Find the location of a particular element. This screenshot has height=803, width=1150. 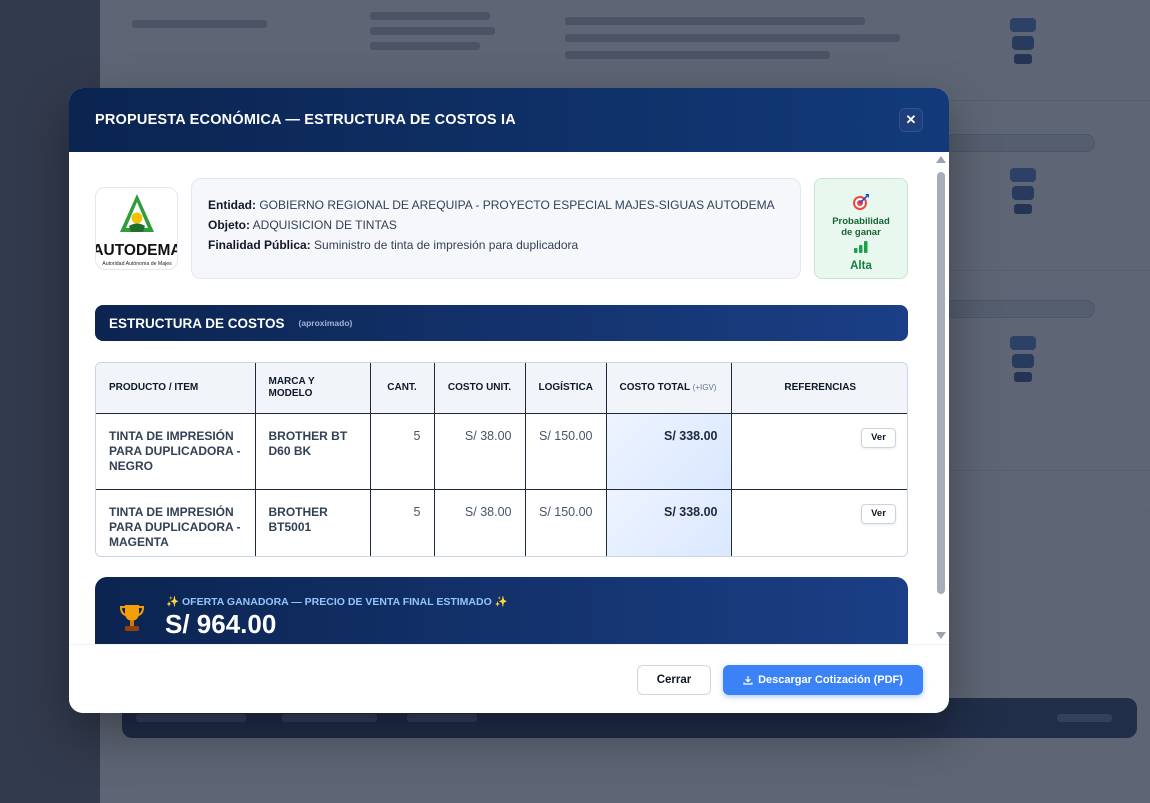

probability-value: Alta is located at coordinates (861, 266).